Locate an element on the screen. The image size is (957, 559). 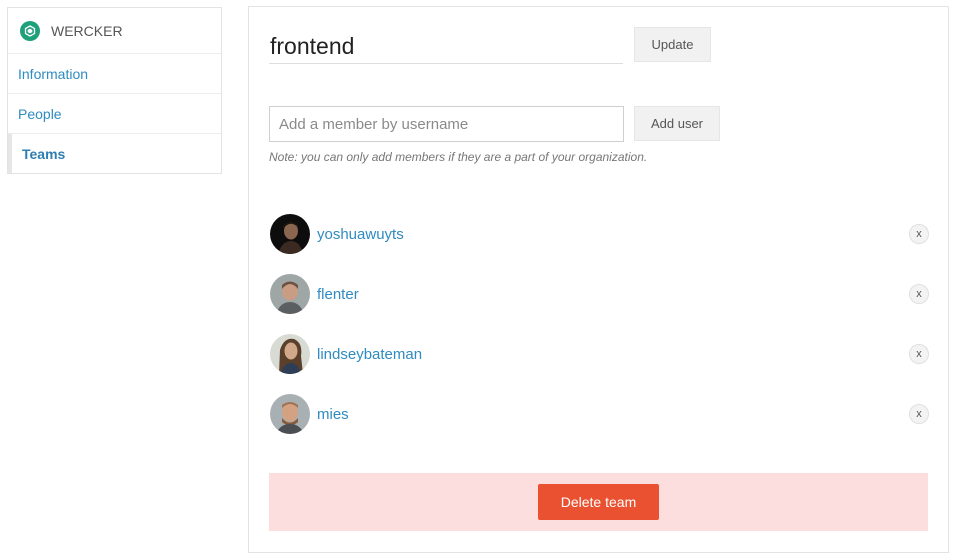
org-name: WERCKER is located at coordinates (87, 30).